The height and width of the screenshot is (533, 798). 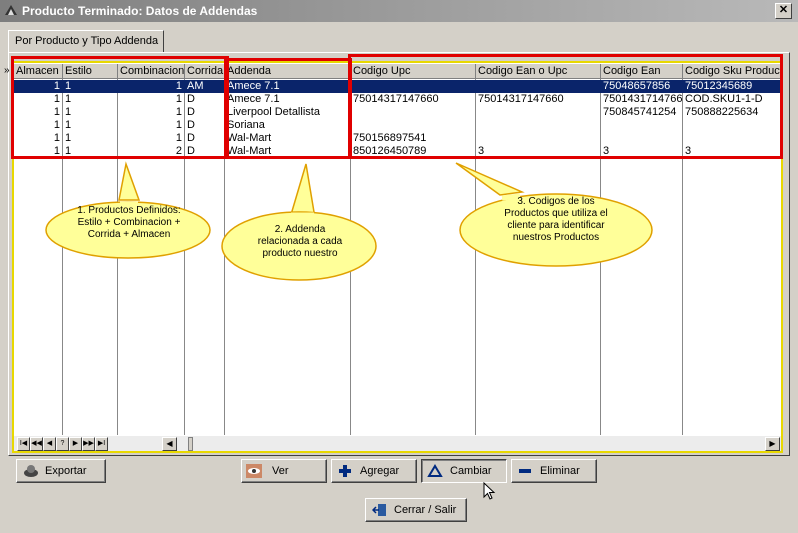 What do you see at coordinates (554, 471) in the screenshot?
I see `eliminar-button: Eliminar` at bounding box center [554, 471].